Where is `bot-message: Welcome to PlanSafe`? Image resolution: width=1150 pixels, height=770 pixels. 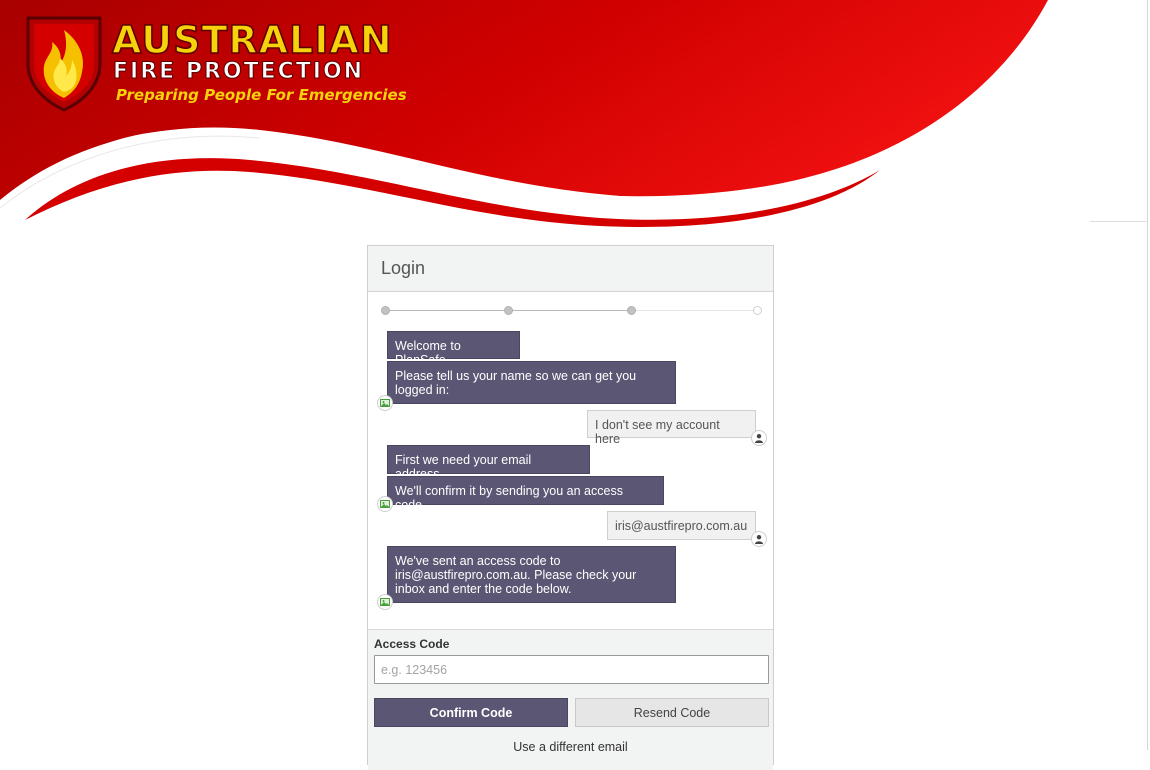
bot-message: Welcome to PlanSafe is located at coordinates (453, 349).